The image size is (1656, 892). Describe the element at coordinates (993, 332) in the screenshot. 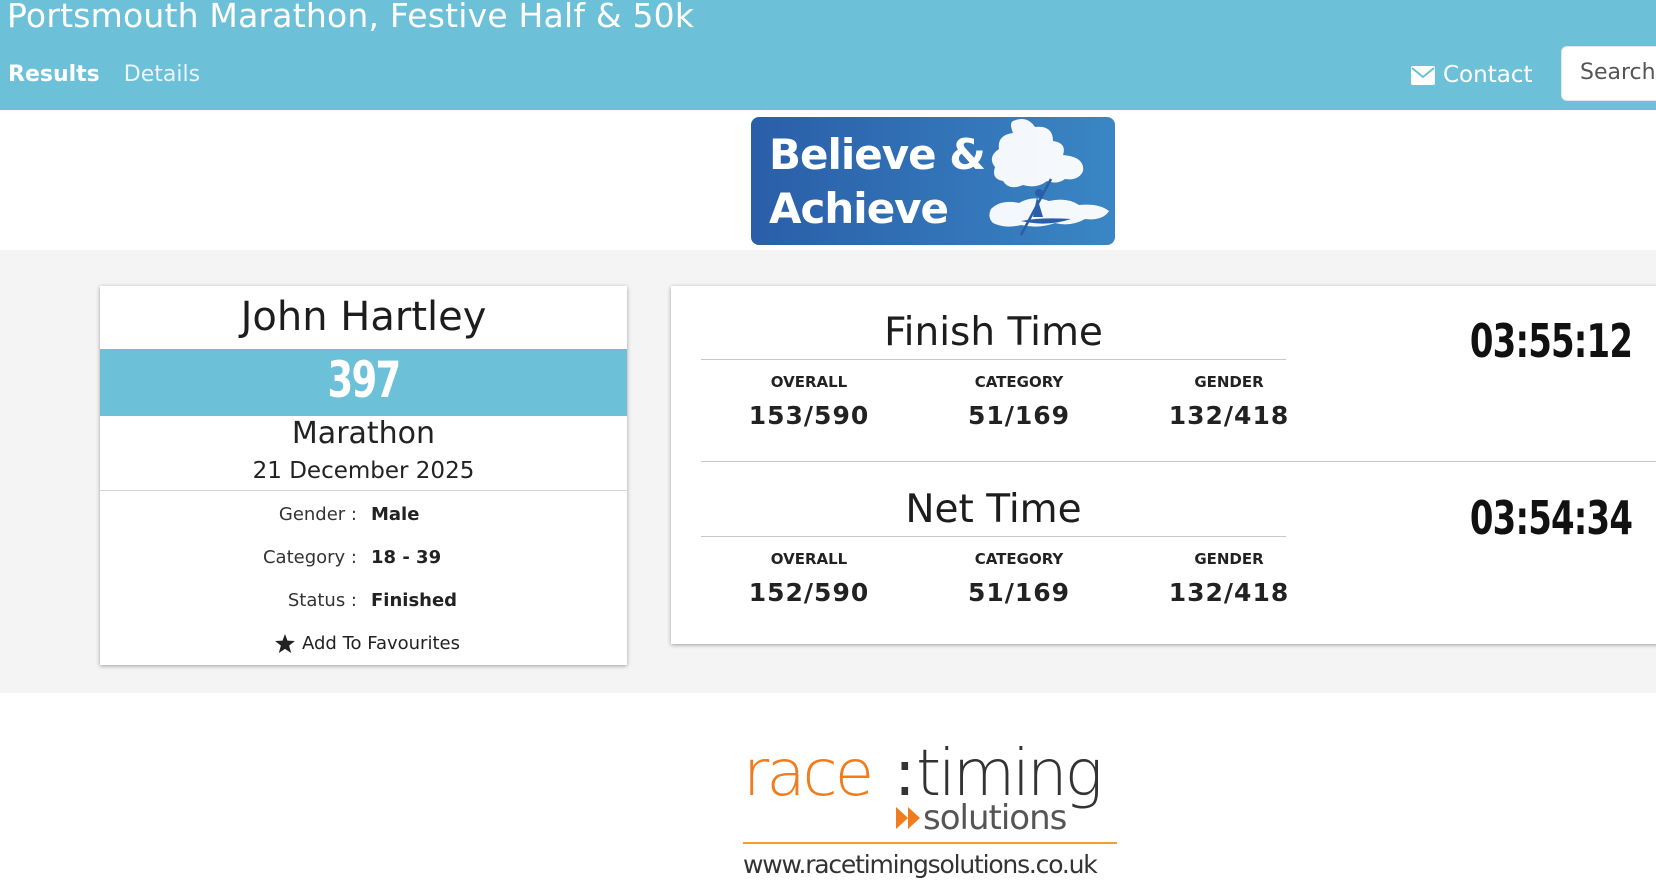

I see `section-title: Finish Time` at that location.